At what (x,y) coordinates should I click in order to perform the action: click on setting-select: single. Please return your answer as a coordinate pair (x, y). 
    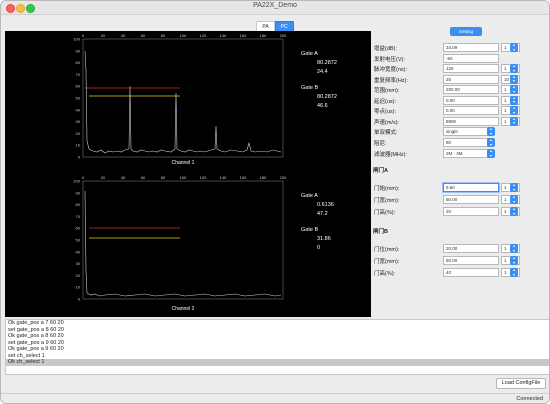
    Looking at the image, I should click on (468, 131).